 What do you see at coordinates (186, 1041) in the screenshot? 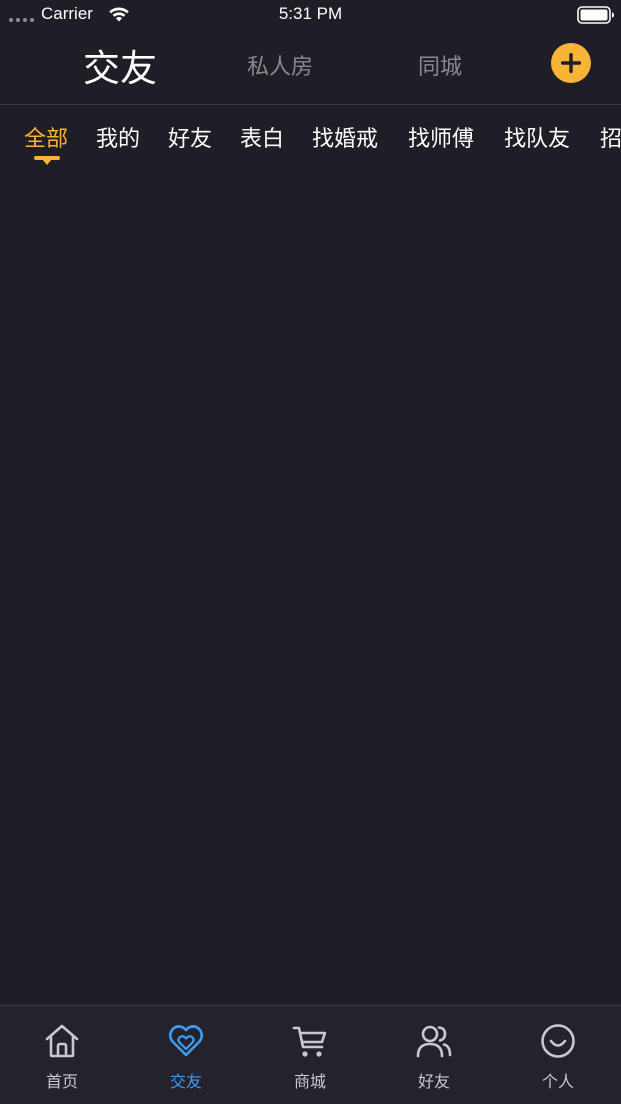
I see `heart-icon` at bounding box center [186, 1041].